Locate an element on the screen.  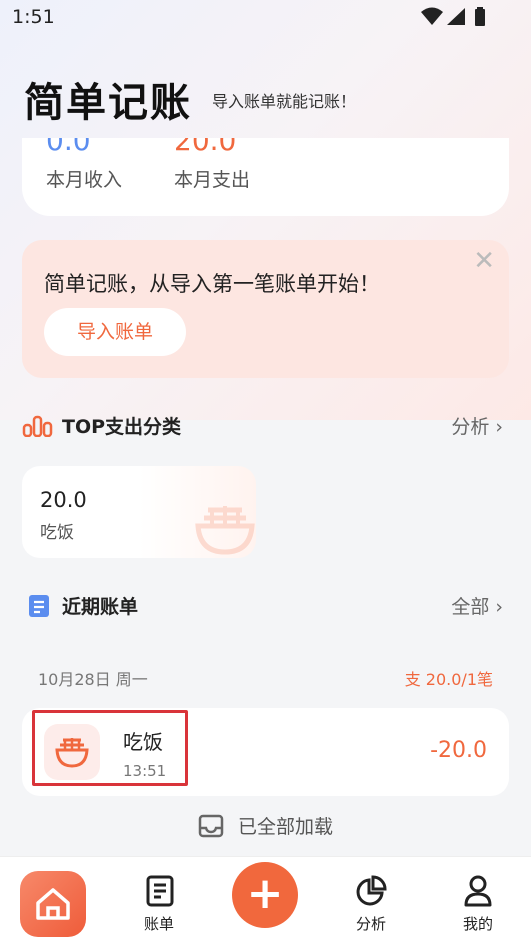
user-icon is located at coordinates (478, 891).